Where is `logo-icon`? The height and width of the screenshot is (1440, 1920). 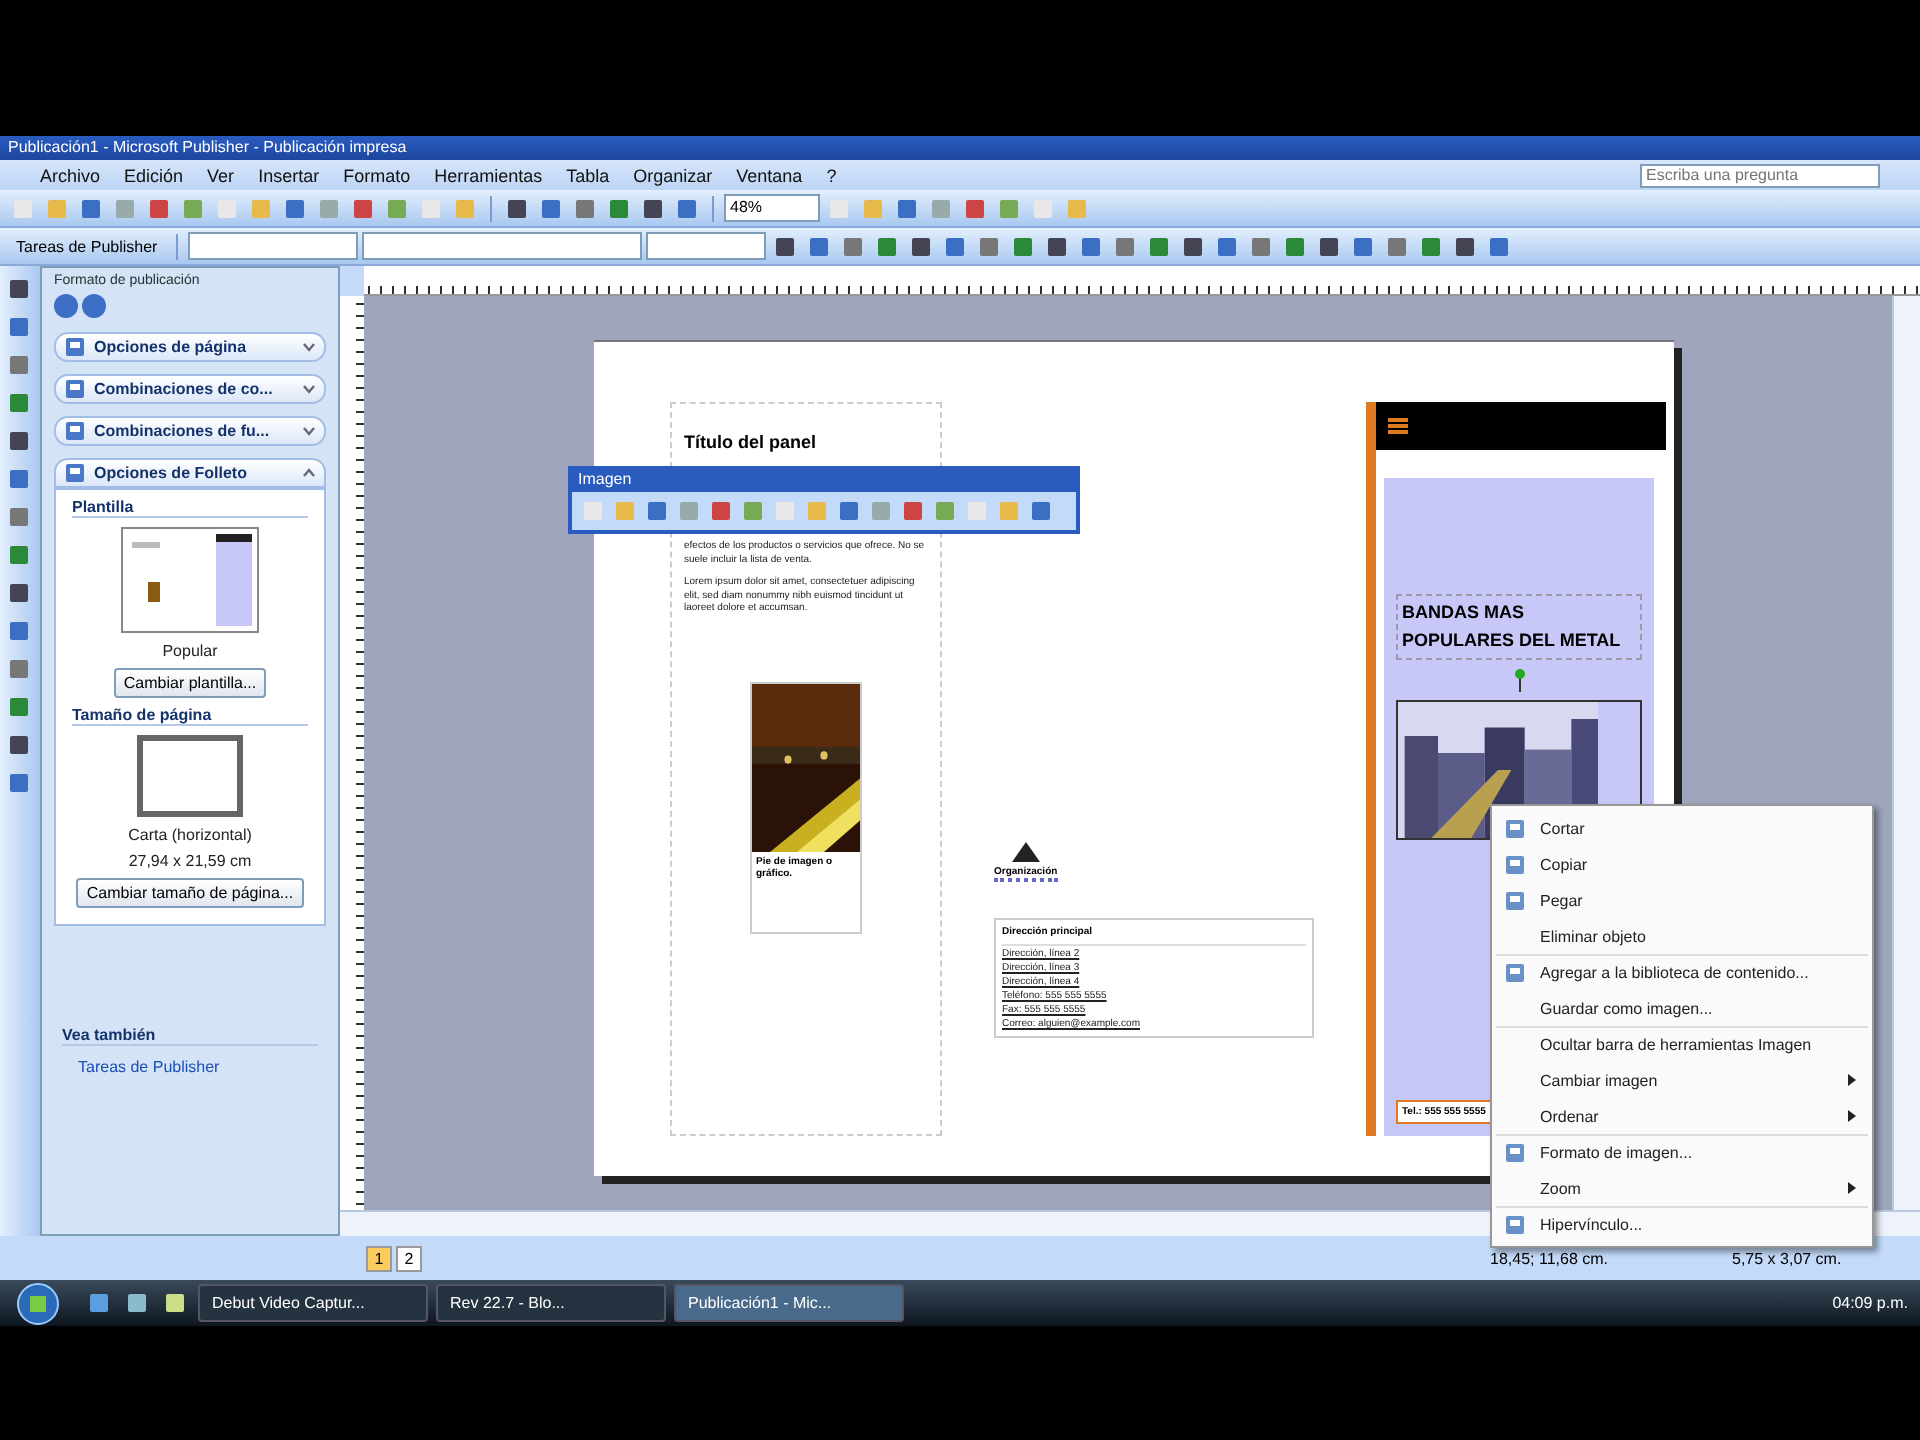
logo-icon is located at coordinates (1025, 852).